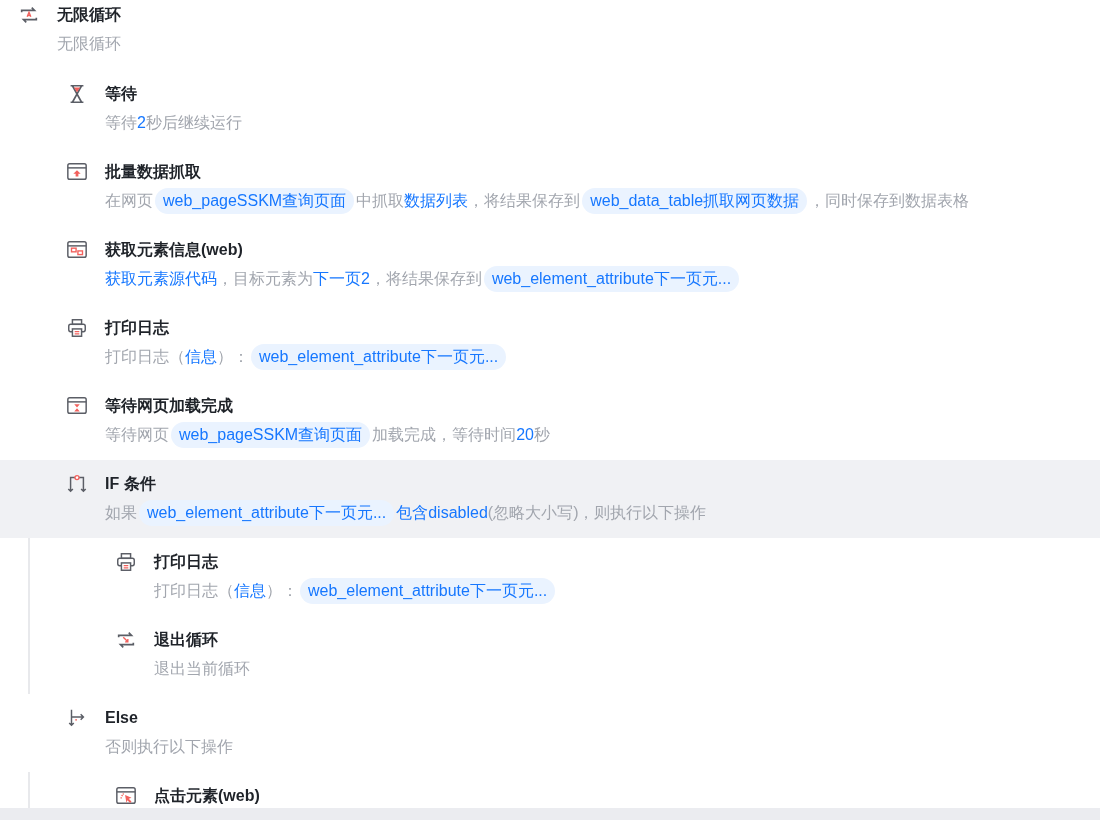  Describe the element at coordinates (89, 44) in the screenshot. I see `step-description: 无限循环` at that location.